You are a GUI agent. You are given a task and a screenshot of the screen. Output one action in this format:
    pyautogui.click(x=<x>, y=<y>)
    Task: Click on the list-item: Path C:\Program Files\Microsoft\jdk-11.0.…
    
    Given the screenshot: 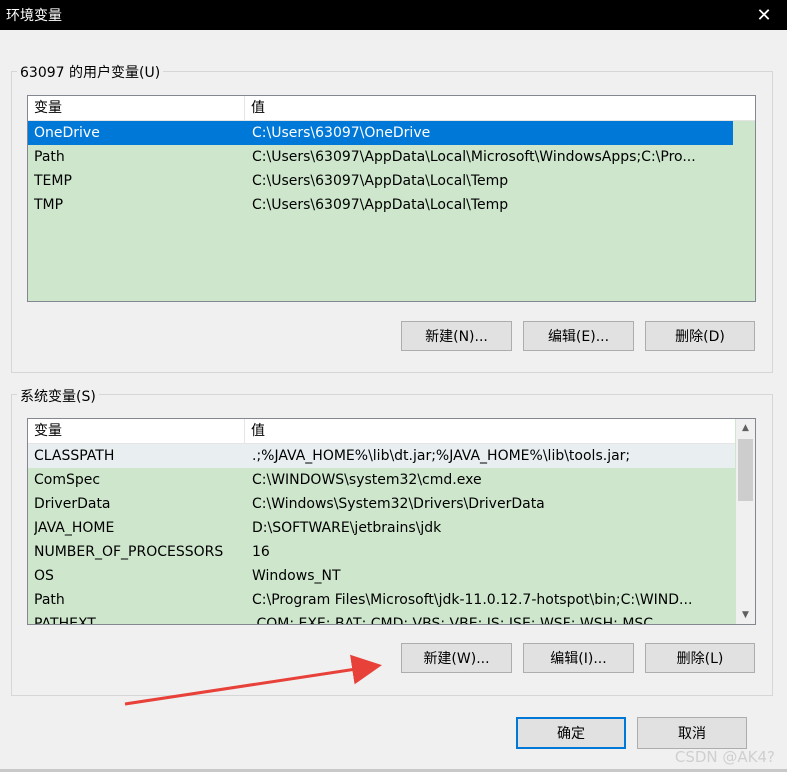 What is the action you would take?
    pyautogui.click(x=381, y=600)
    